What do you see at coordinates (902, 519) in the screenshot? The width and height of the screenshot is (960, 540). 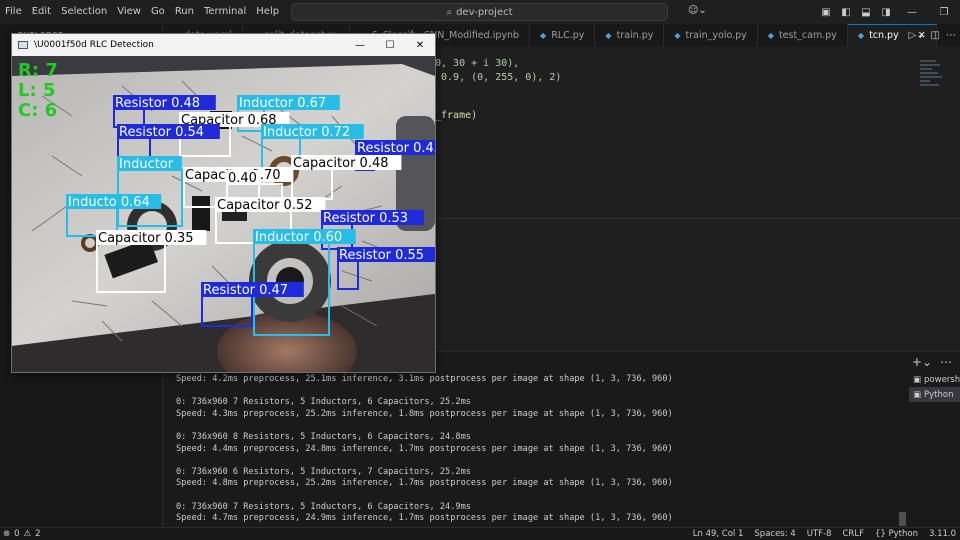 I see `terminal-scrollbar` at bounding box center [902, 519].